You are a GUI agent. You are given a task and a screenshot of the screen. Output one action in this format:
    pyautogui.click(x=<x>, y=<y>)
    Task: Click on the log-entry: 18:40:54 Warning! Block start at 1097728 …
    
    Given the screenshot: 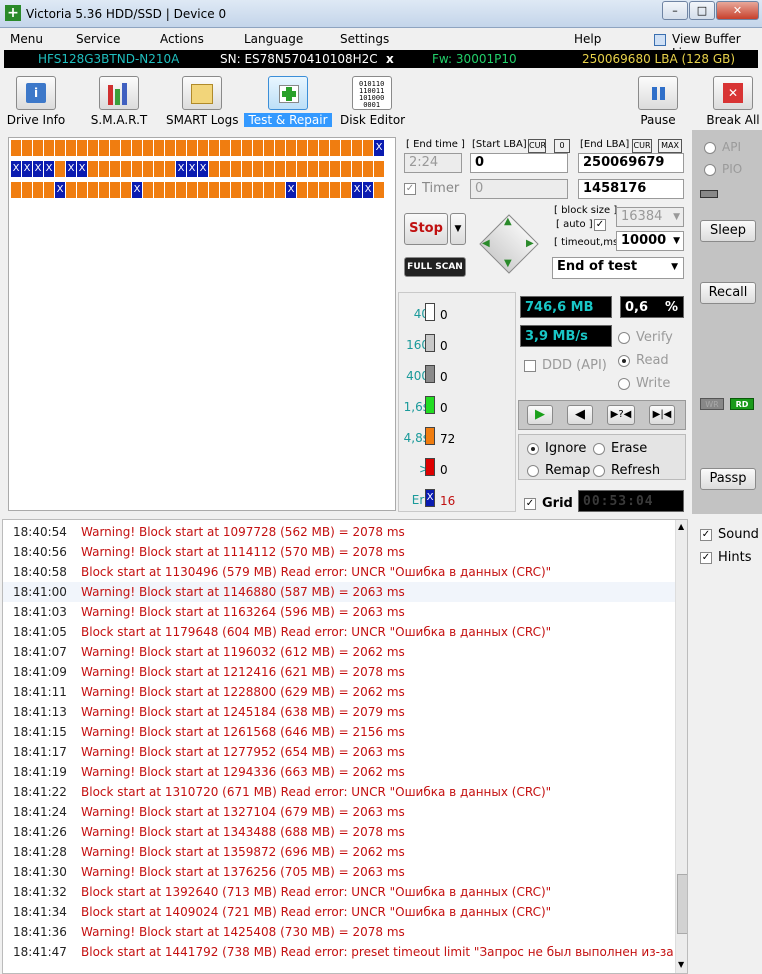 What is the action you would take?
    pyautogui.click(x=339, y=532)
    